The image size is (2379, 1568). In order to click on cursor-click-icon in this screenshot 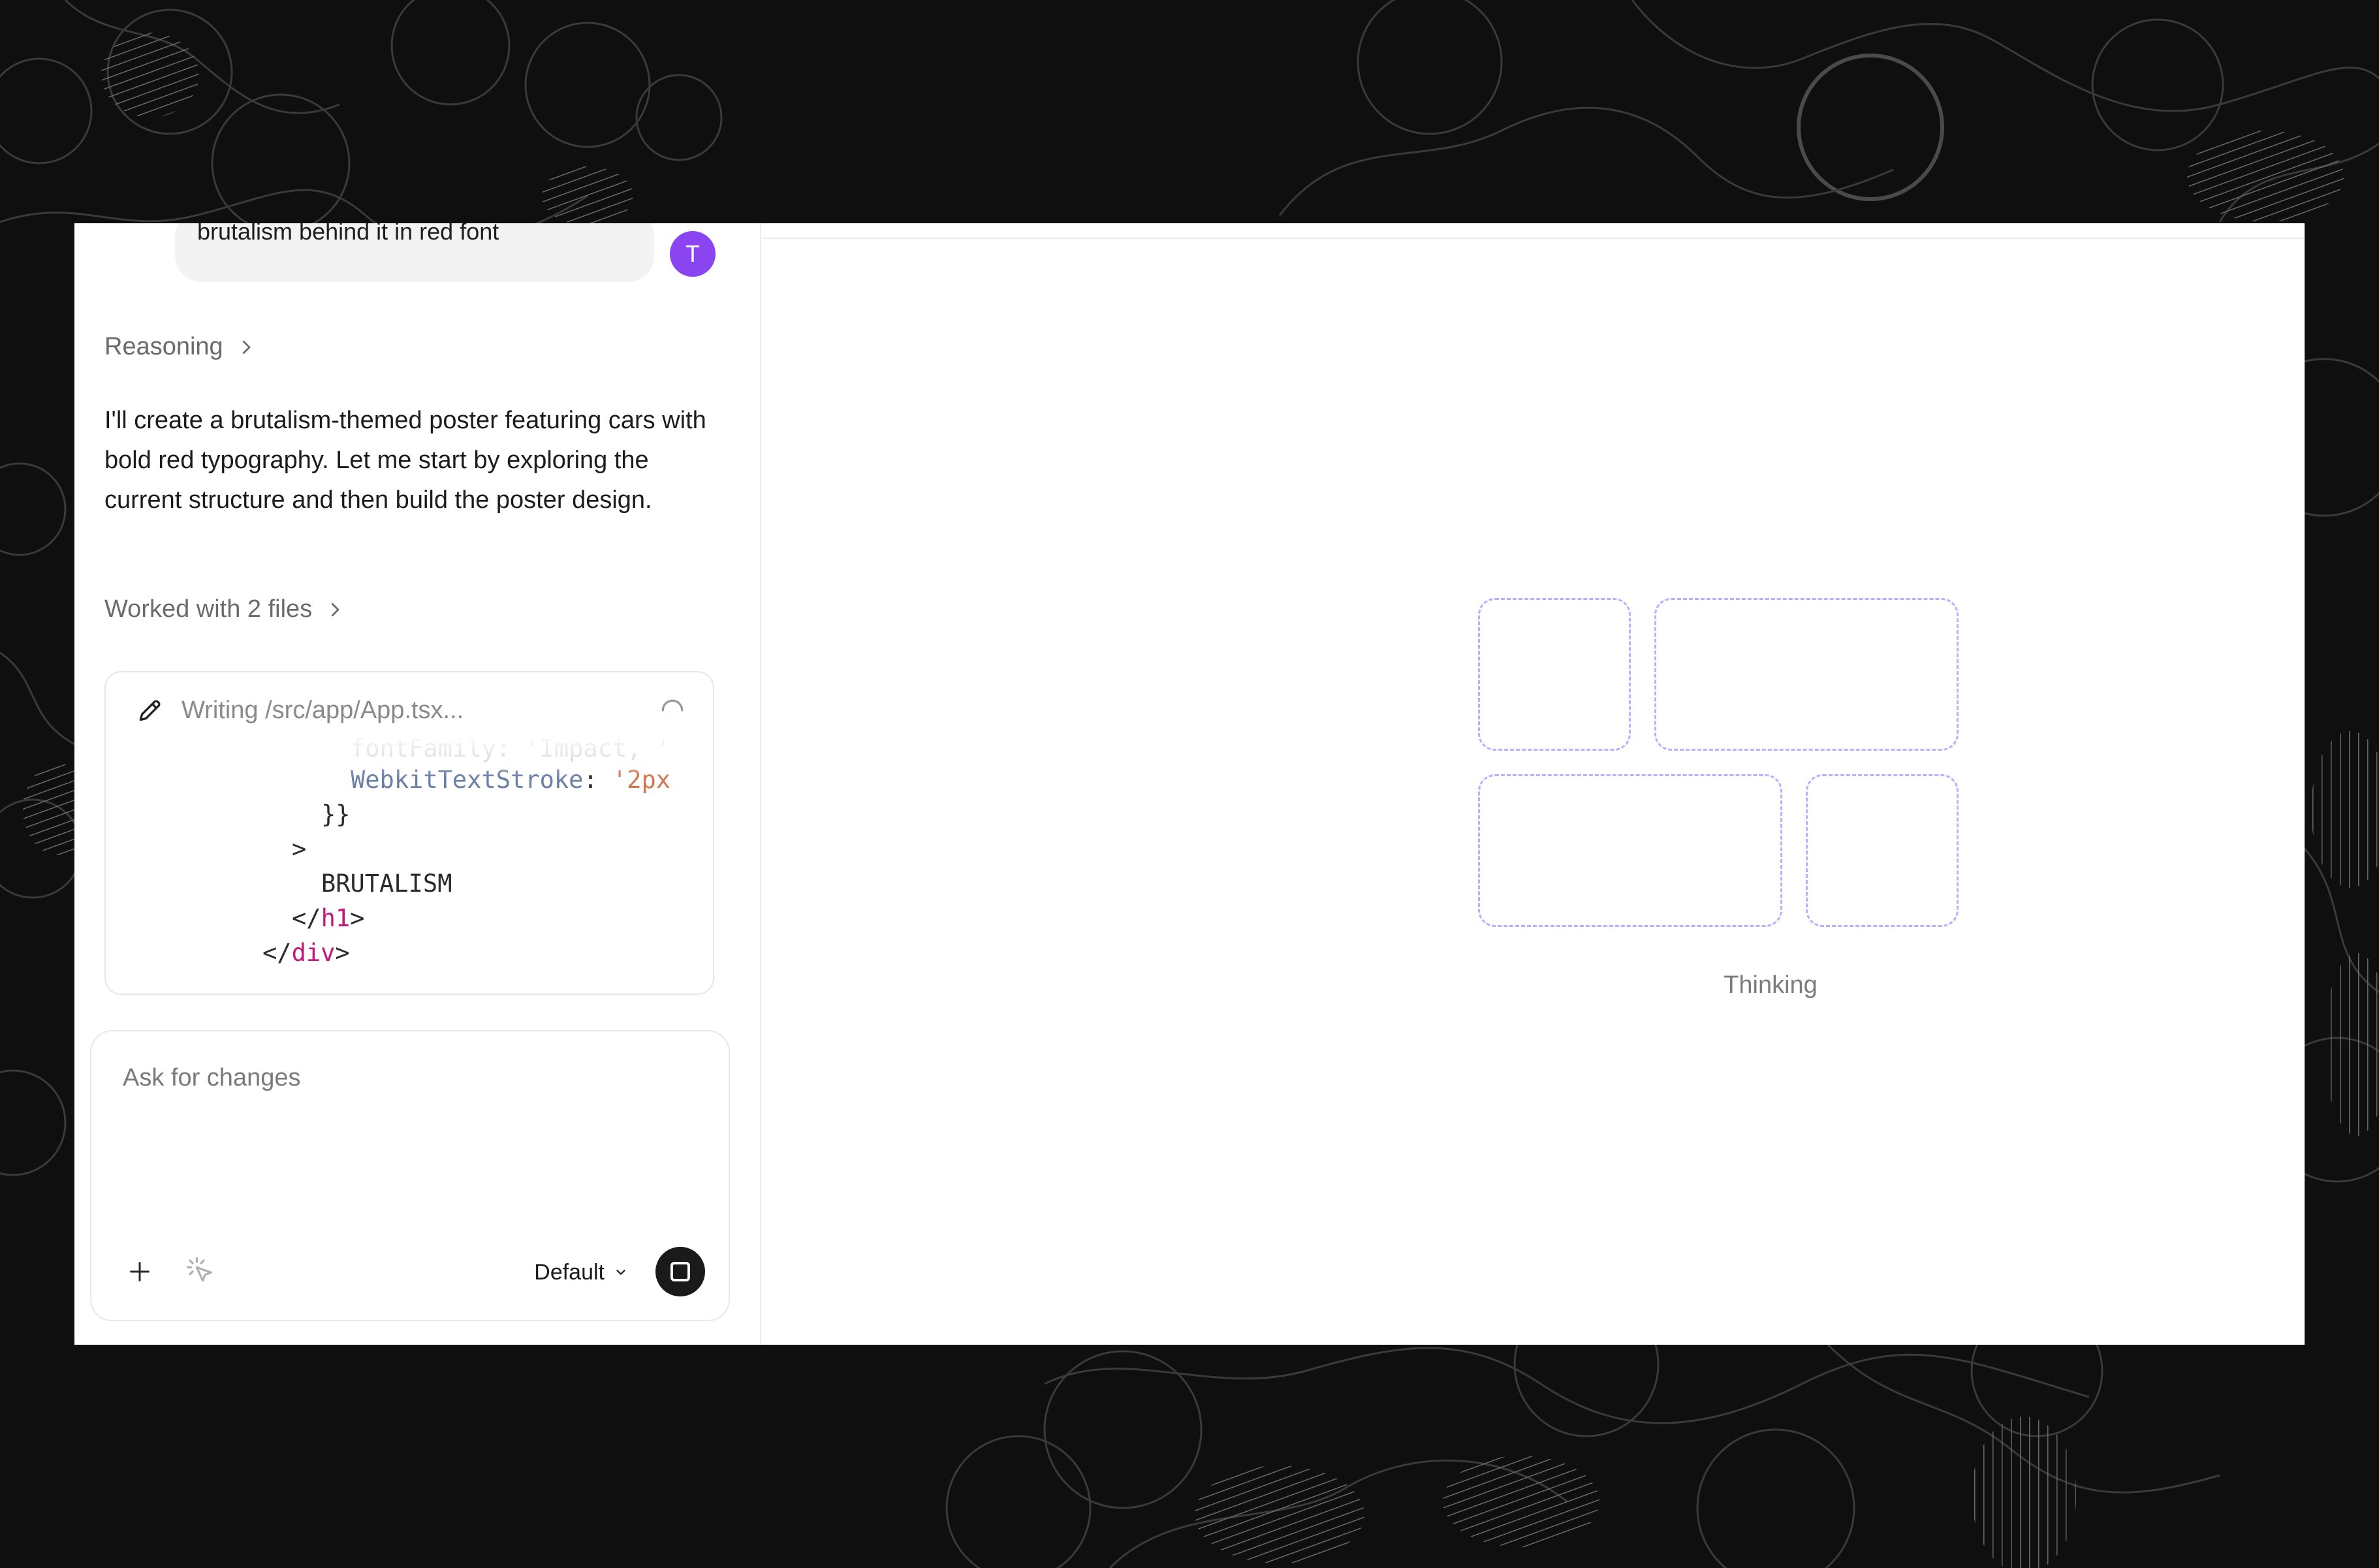, I will do `click(199, 1269)`.